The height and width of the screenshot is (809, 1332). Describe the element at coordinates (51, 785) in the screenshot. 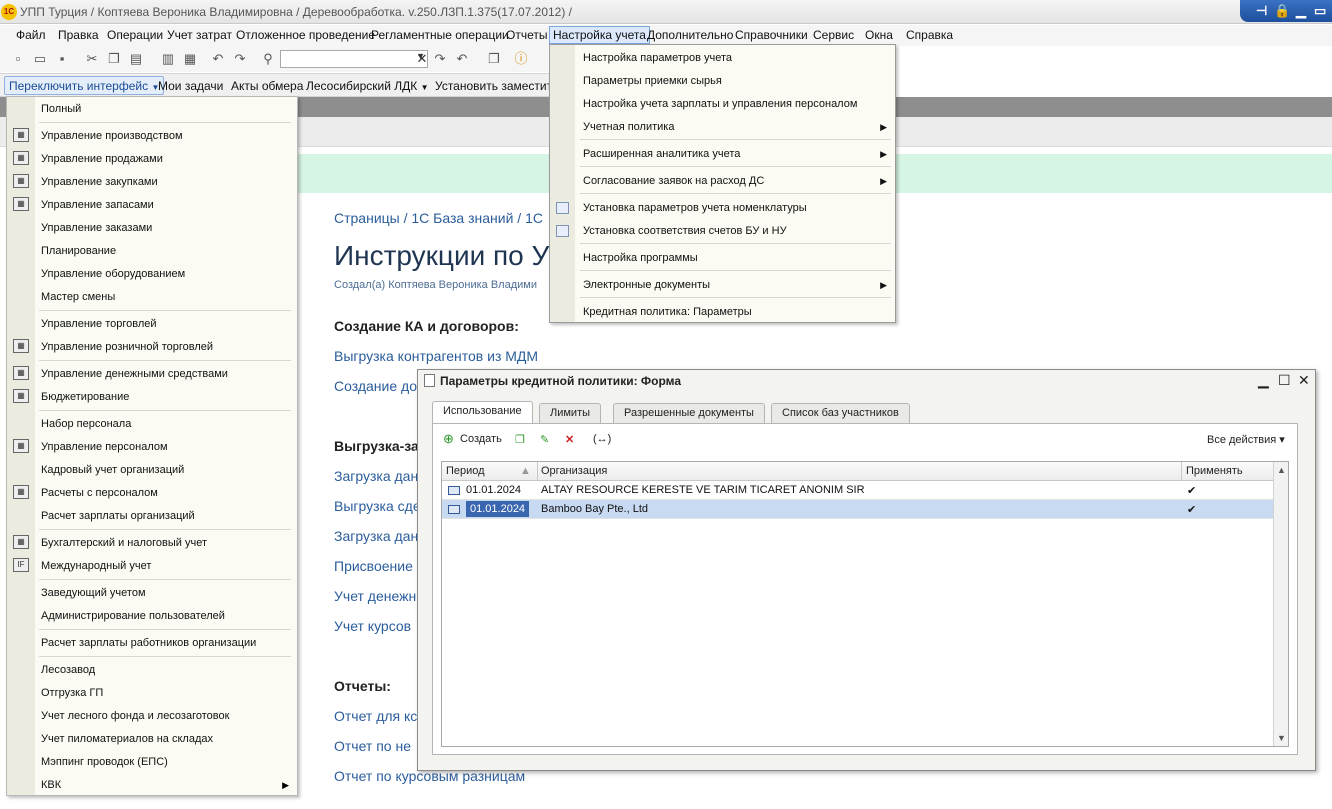

I see `interface-item: КВК` at that location.